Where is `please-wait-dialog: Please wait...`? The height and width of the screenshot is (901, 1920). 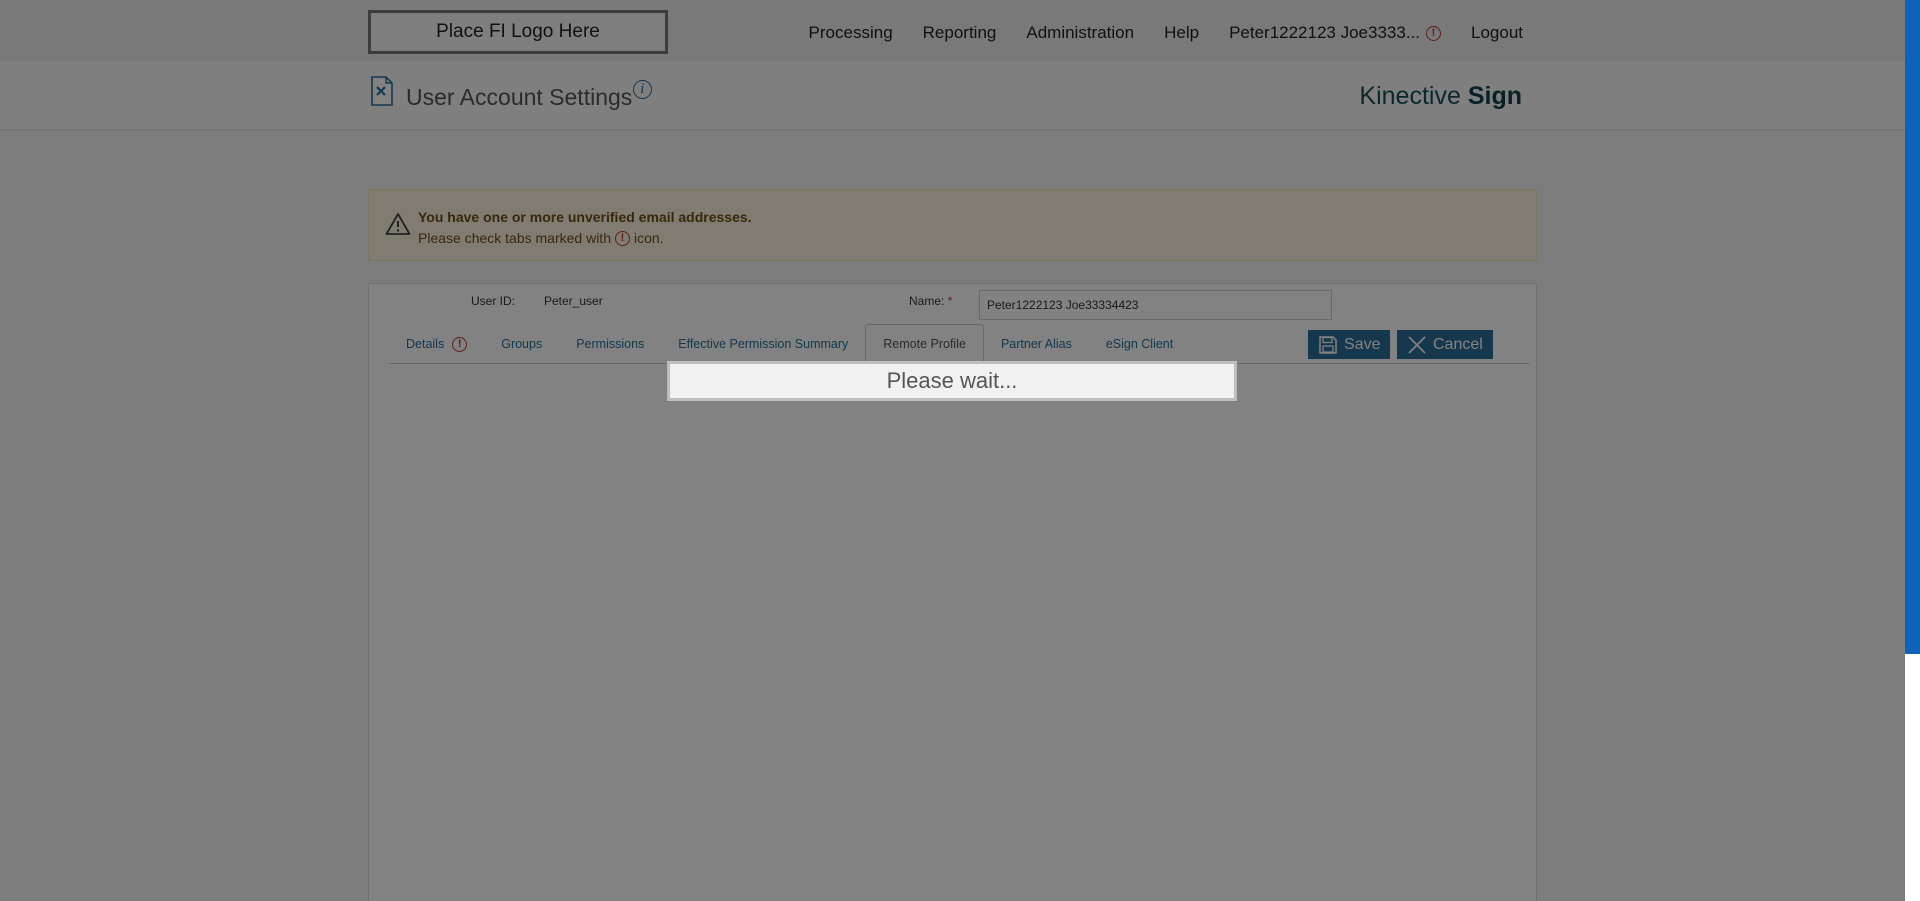
please-wait-dialog: Please wait... is located at coordinates (952, 381).